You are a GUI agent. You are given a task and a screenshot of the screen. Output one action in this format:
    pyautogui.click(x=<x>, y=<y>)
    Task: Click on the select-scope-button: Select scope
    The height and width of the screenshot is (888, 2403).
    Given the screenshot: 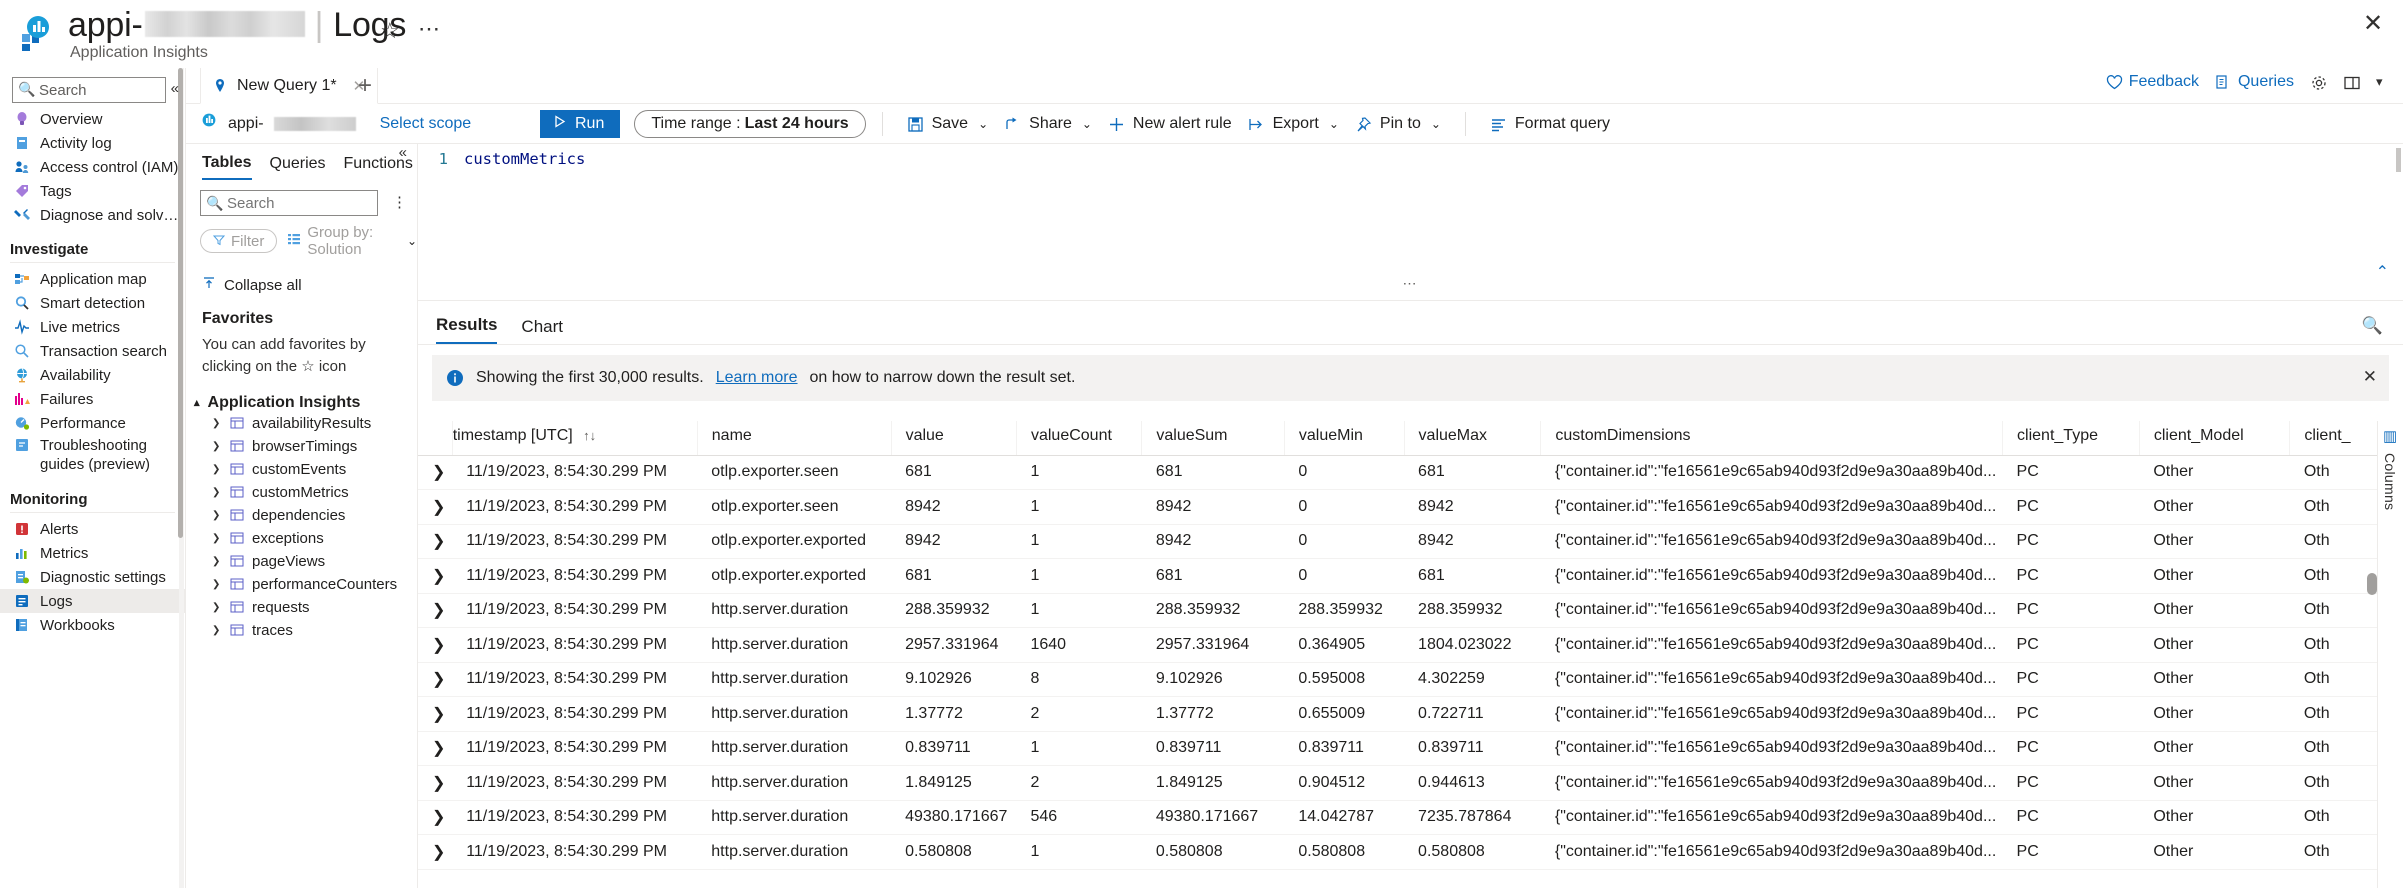 What is the action you would take?
    pyautogui.click(x=426, y=124)
    